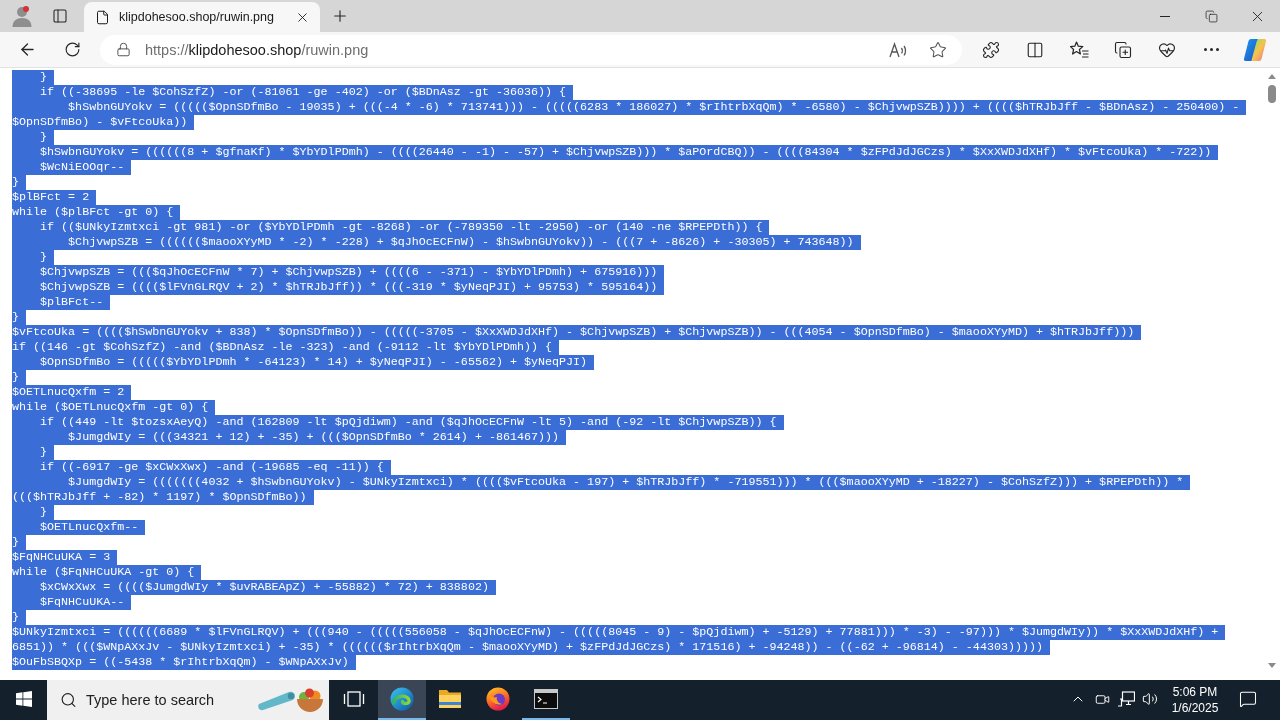  What do you see at coordinates (1165, 16) in the screenshot?
I see `minimize-icon` at bounding box center [1165, 16].